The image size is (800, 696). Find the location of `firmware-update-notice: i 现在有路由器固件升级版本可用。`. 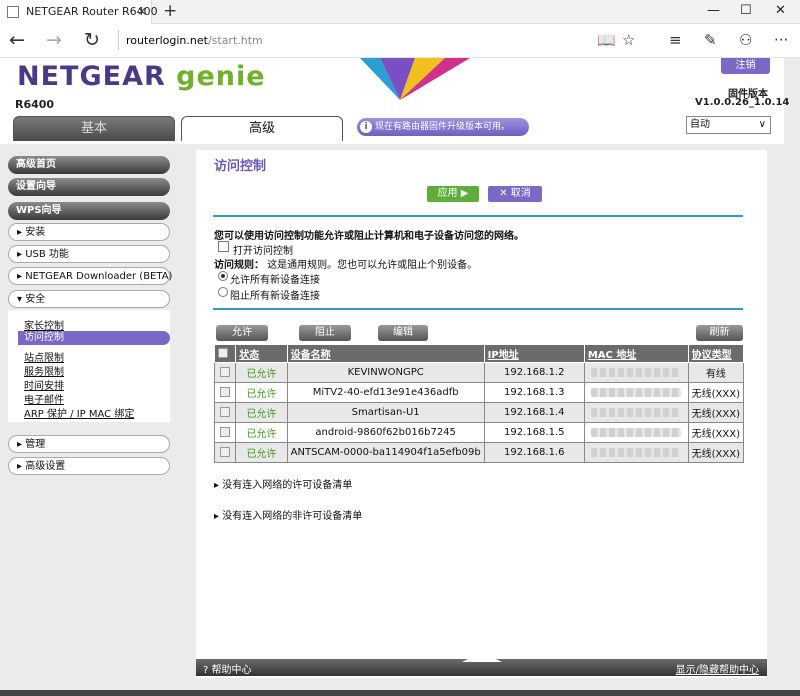

firmware-update-notice: i 现在有路由器固件升级版本可用。 is located at coordinates (443, 127).